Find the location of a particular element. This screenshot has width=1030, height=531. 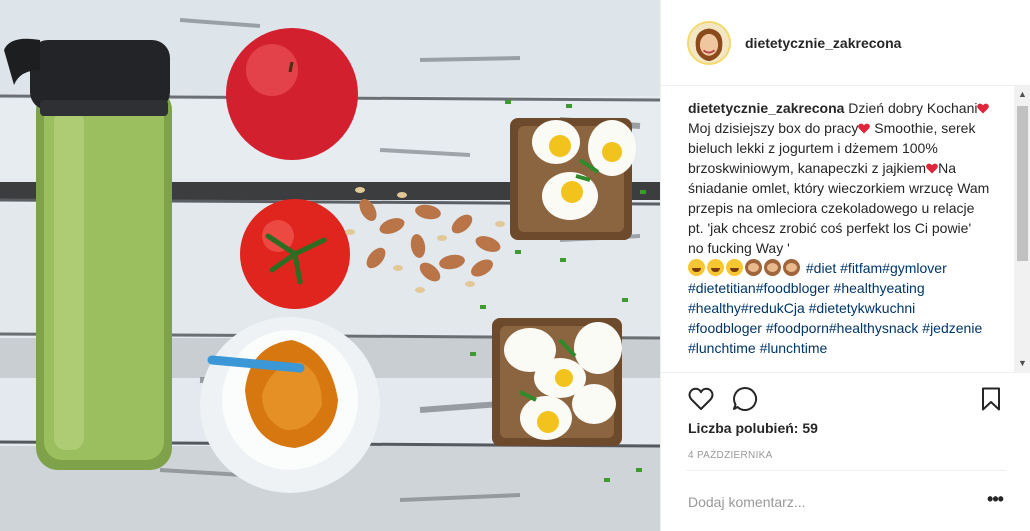

comment-divider is located at coordinates (846, 470).